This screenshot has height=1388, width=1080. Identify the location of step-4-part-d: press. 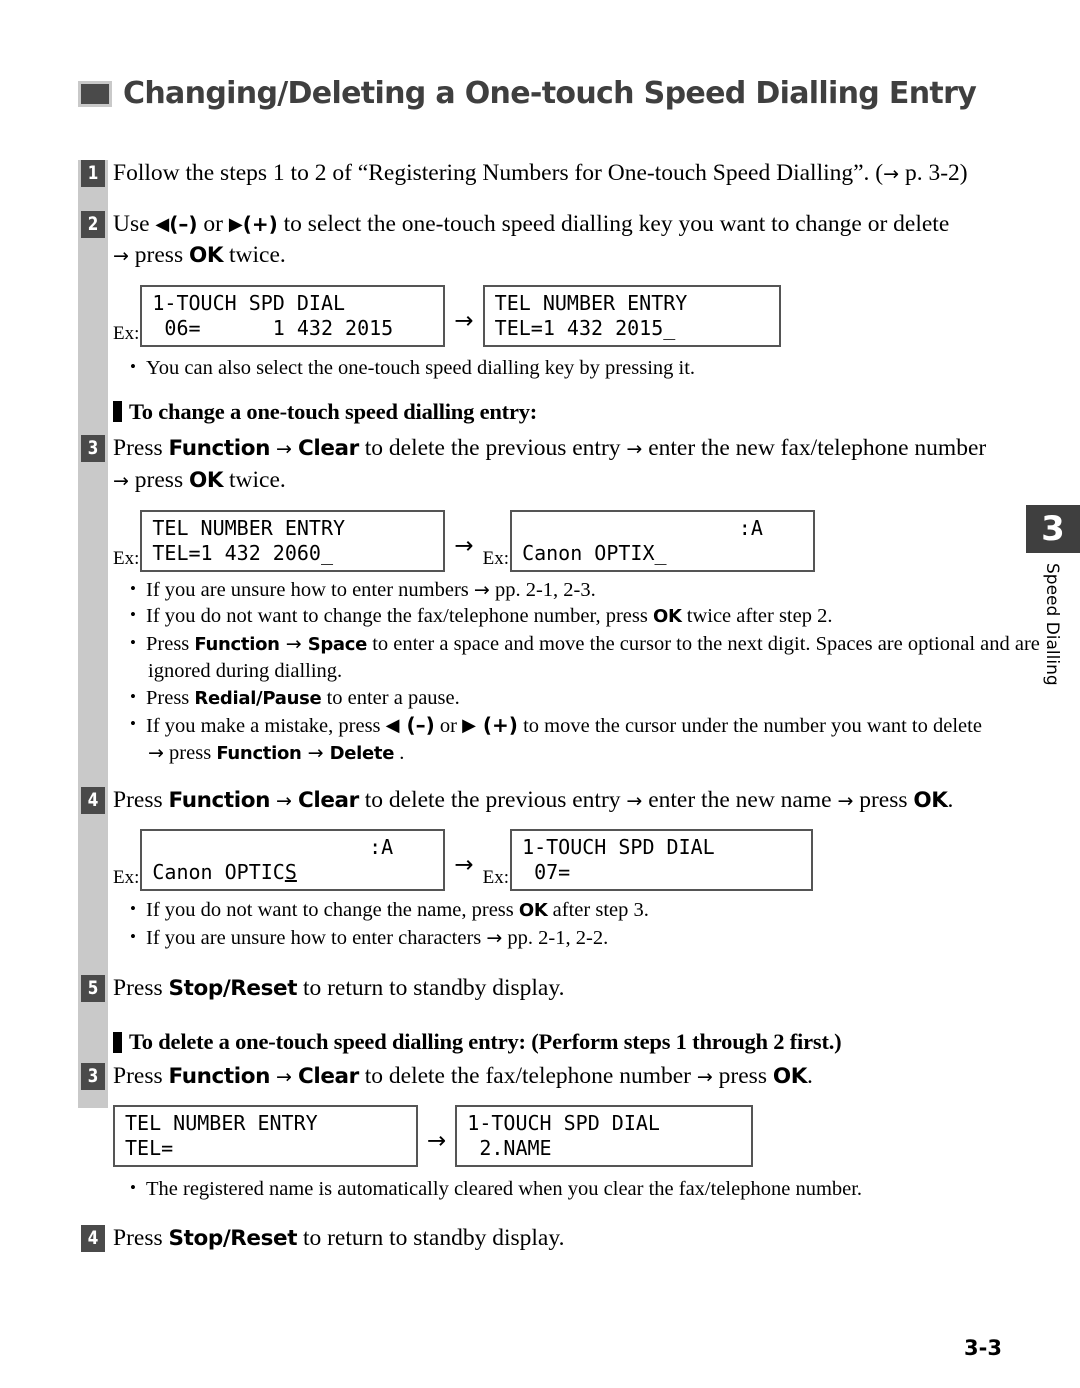
(883, 800).